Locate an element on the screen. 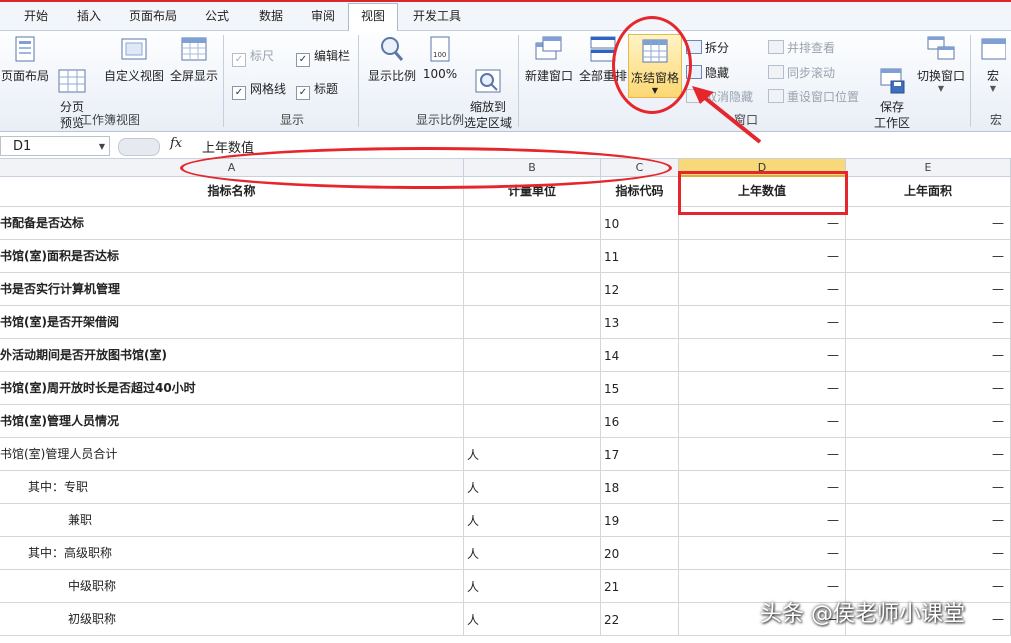 The image size is (1011, 643). zoom-100-label: 100% is located at coordinates (440, 74).